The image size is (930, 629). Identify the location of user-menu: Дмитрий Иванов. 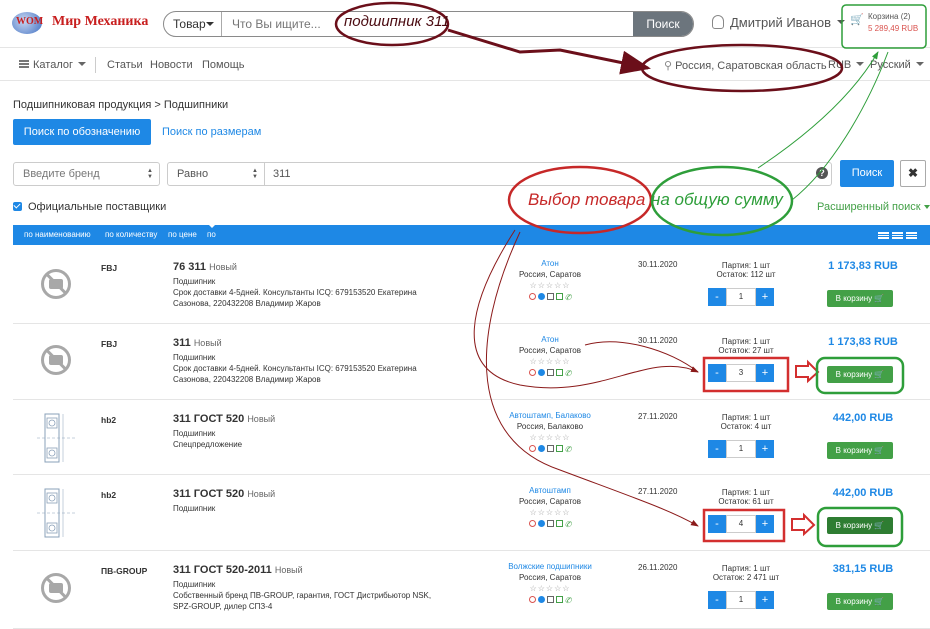
(778, 22).